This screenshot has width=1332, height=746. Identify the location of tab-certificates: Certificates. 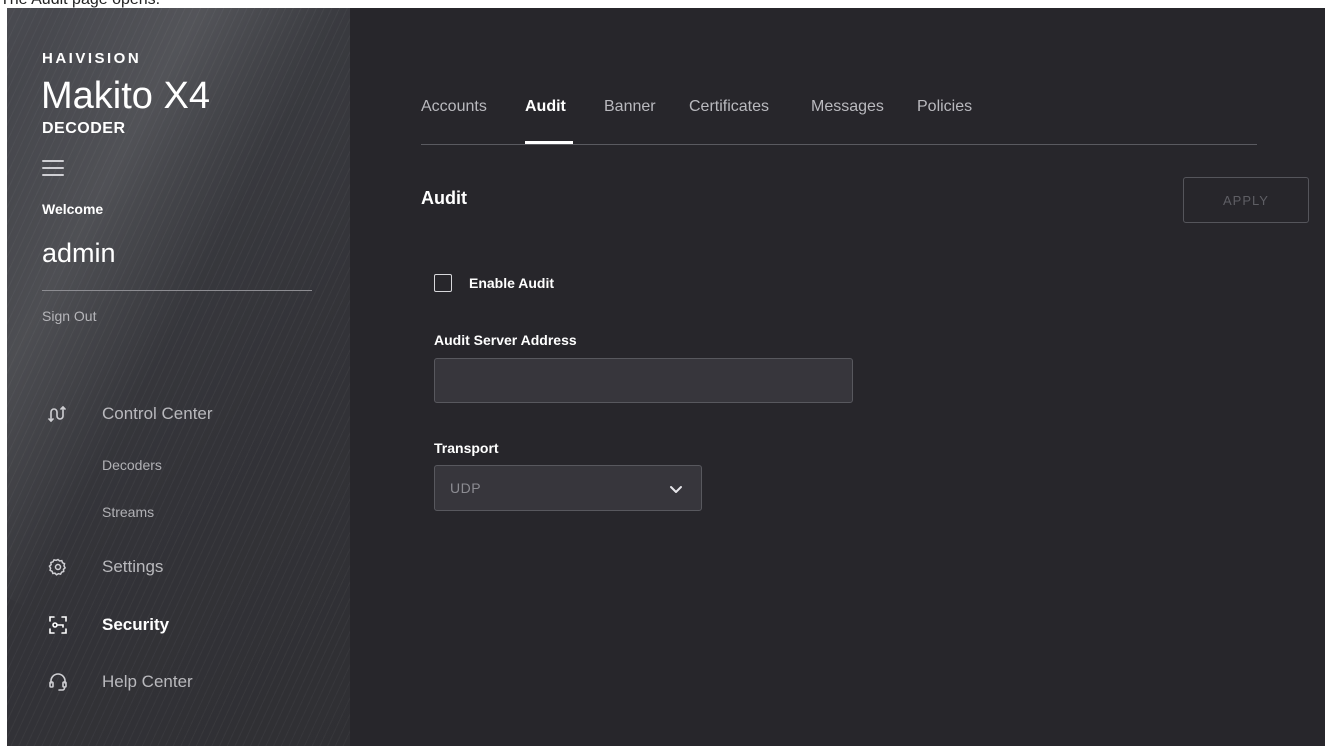
(729, 107).